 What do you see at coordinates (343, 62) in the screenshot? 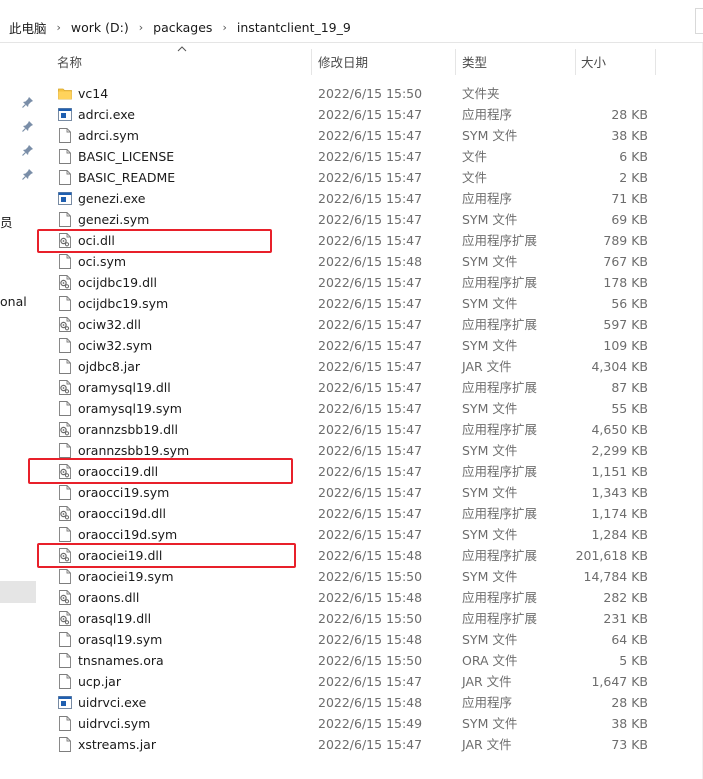
I see `column-header-date-label: 修改日期` at bounding box center [343, 62].